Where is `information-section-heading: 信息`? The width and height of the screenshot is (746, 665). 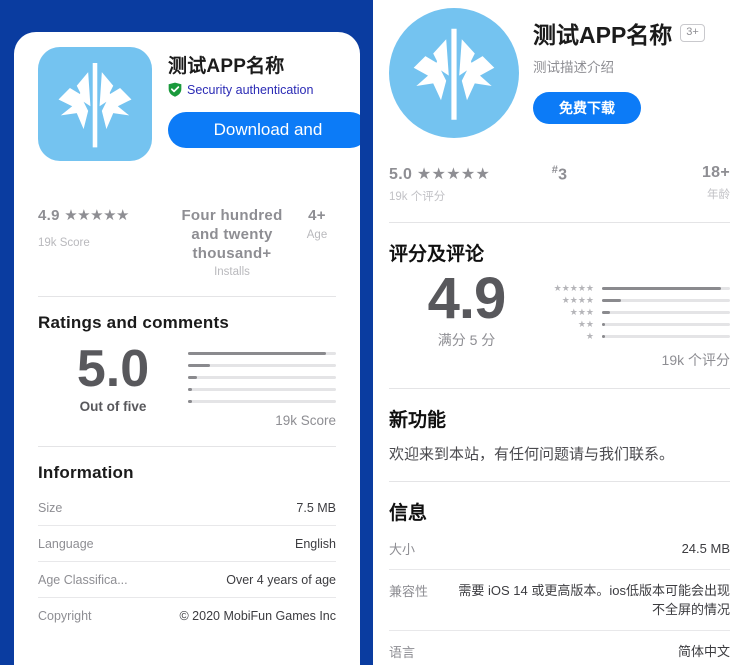
information-section-heading: 信息 is located at coordinates (408, 513).